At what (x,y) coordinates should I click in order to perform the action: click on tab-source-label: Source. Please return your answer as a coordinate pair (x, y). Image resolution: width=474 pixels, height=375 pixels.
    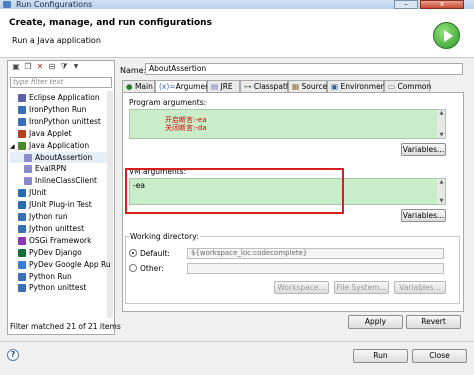
    Looking at the image, I should click on (314, 86).